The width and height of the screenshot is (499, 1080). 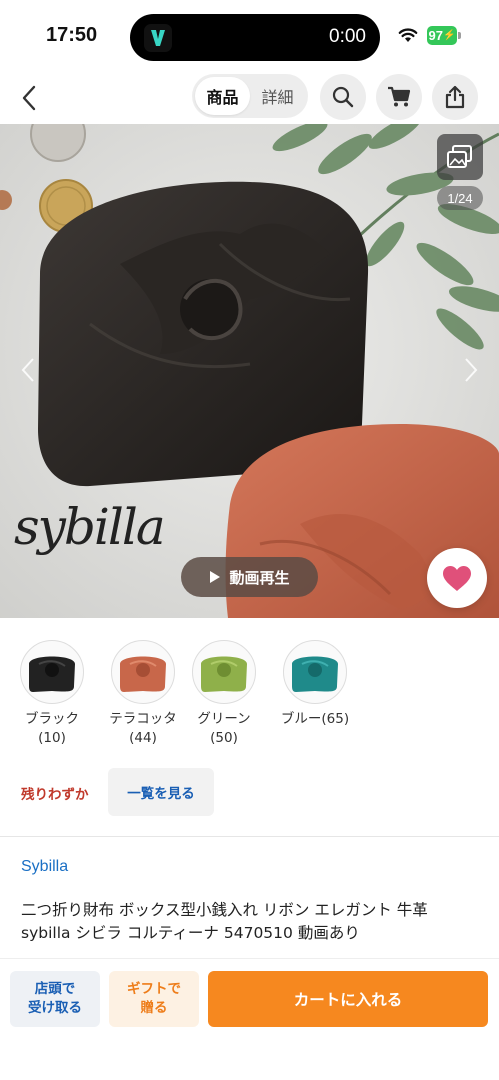 What do you see at coordinates (52, 719) in the screenshot?
I see `color-name: ブラック` at bounding box center [52, 719].